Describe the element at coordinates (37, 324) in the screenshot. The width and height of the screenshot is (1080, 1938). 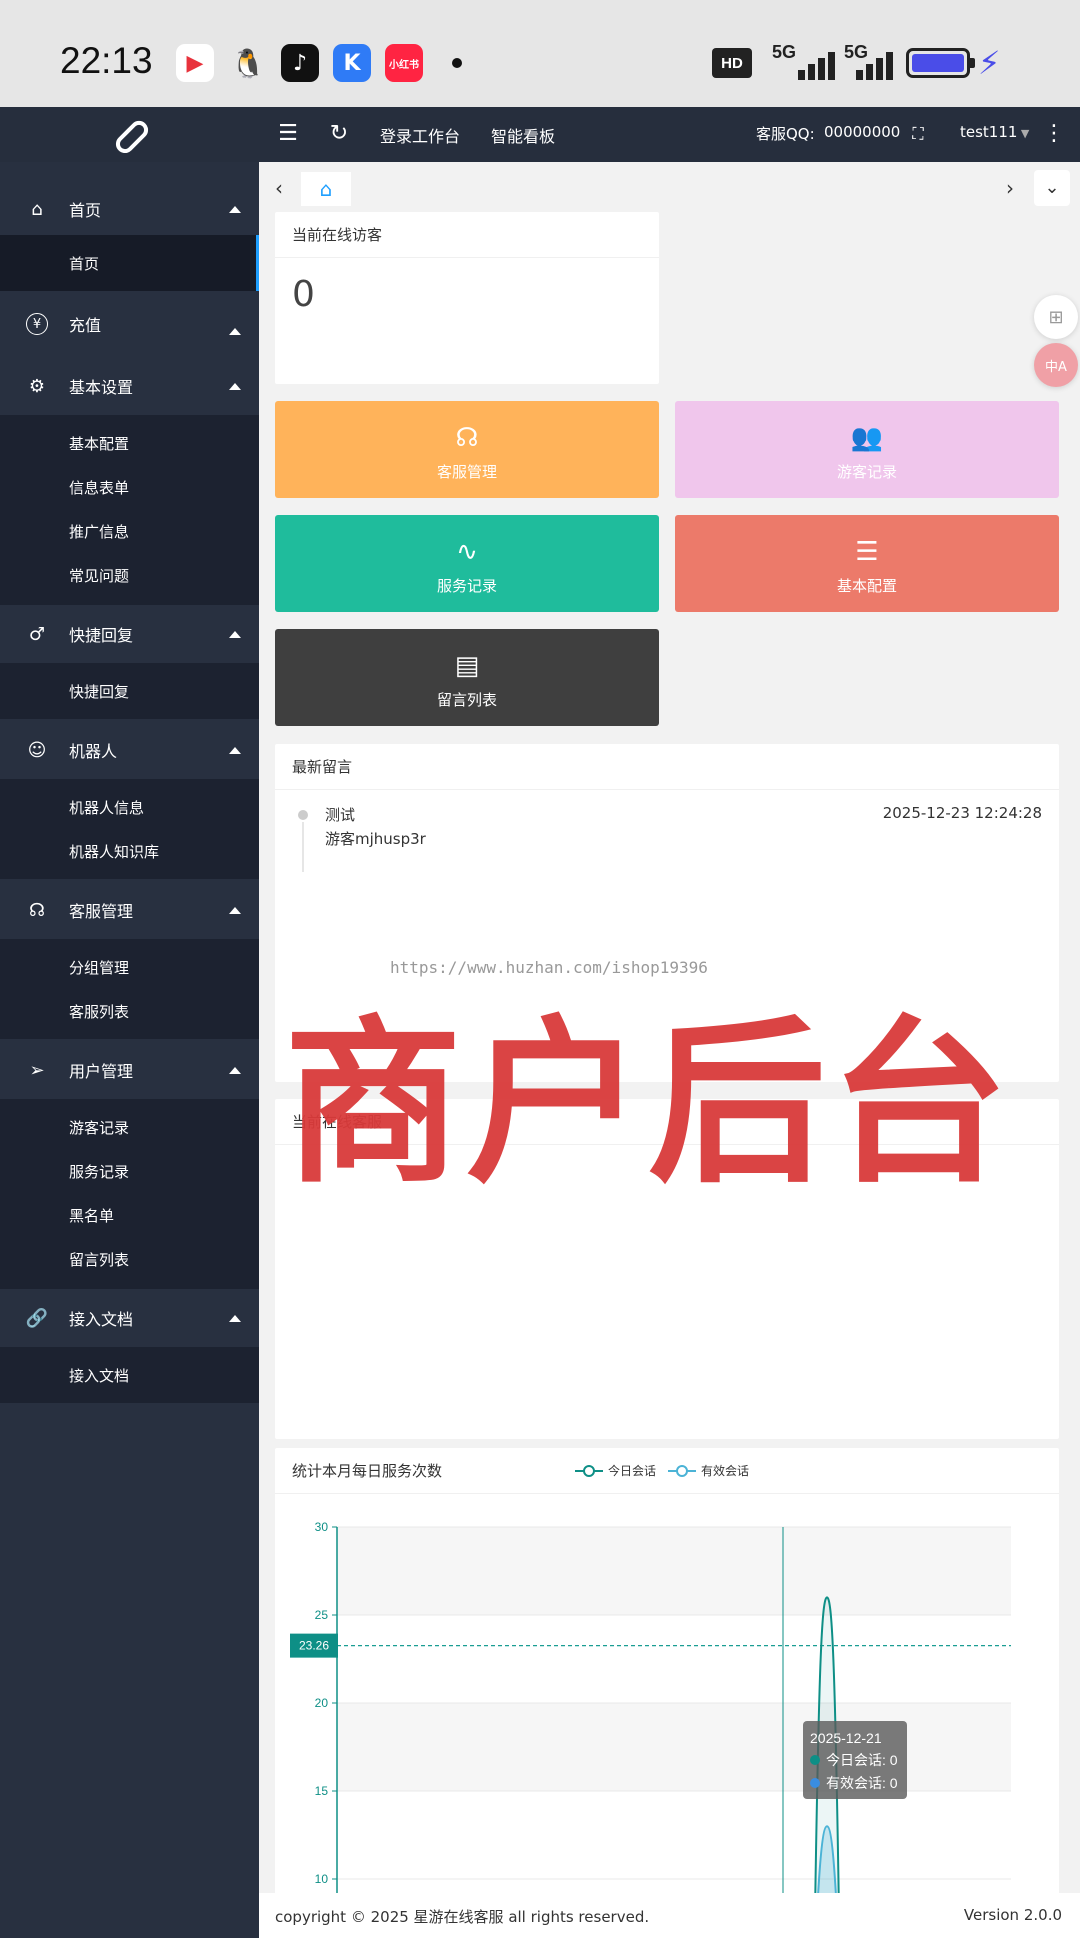
I see `yen-icon: ¥` at that location.